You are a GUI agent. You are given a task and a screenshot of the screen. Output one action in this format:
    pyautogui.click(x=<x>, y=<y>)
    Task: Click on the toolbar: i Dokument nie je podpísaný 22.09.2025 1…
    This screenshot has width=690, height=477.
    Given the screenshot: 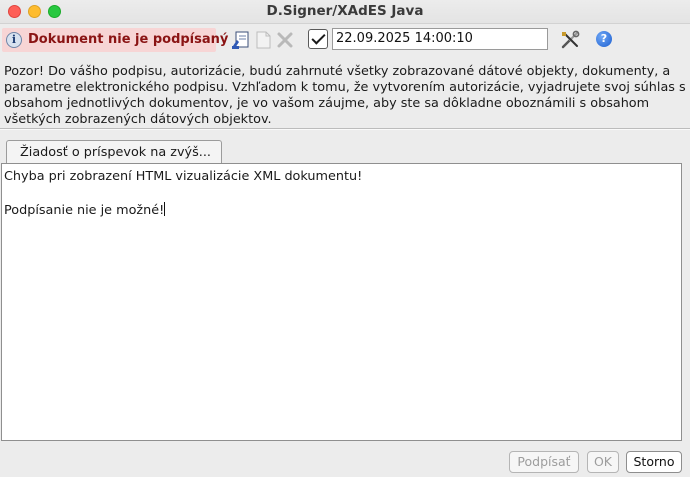 What is the action you would take?
    pyautogui.click(x=345, y=40)
    